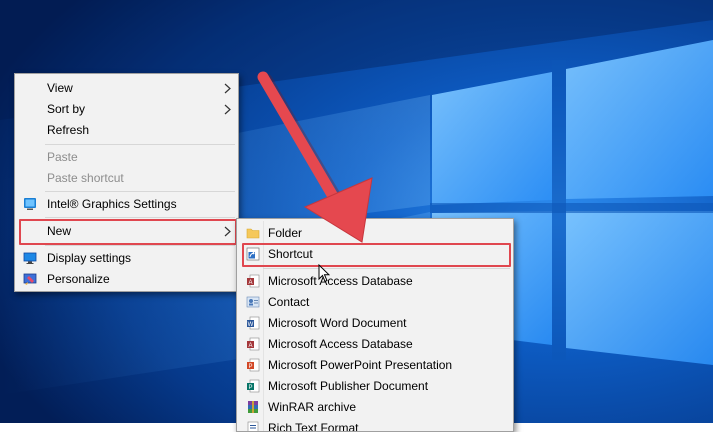 This screenshot has width=713, height=432. What do you see at coordinates (375, 302) in the screenshot?
I see `submenu-item-contact: Contact` at bounding box center [375, 302].